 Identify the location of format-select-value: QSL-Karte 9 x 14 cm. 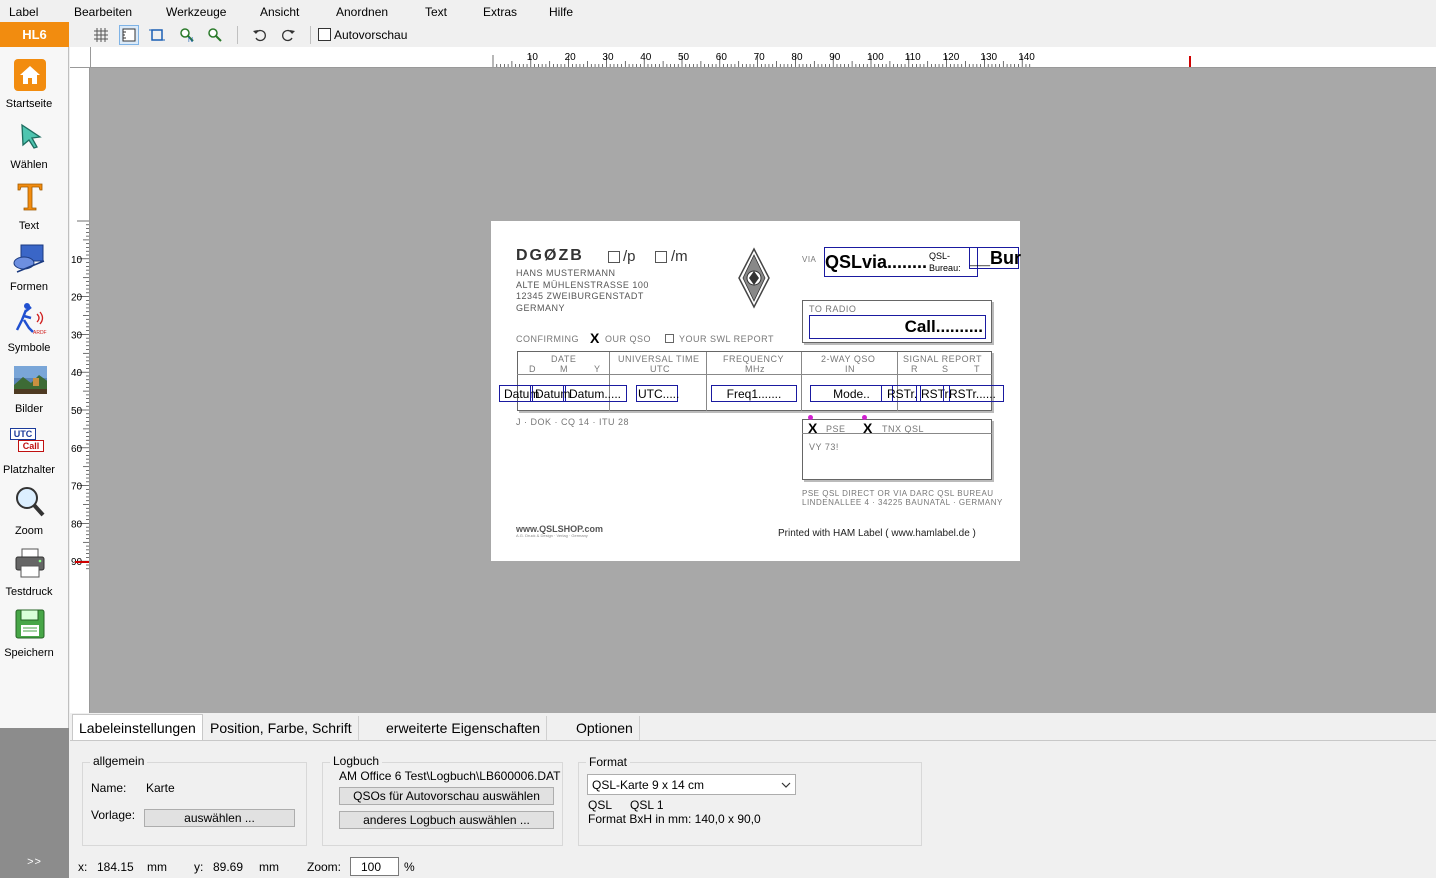
(648, 785).